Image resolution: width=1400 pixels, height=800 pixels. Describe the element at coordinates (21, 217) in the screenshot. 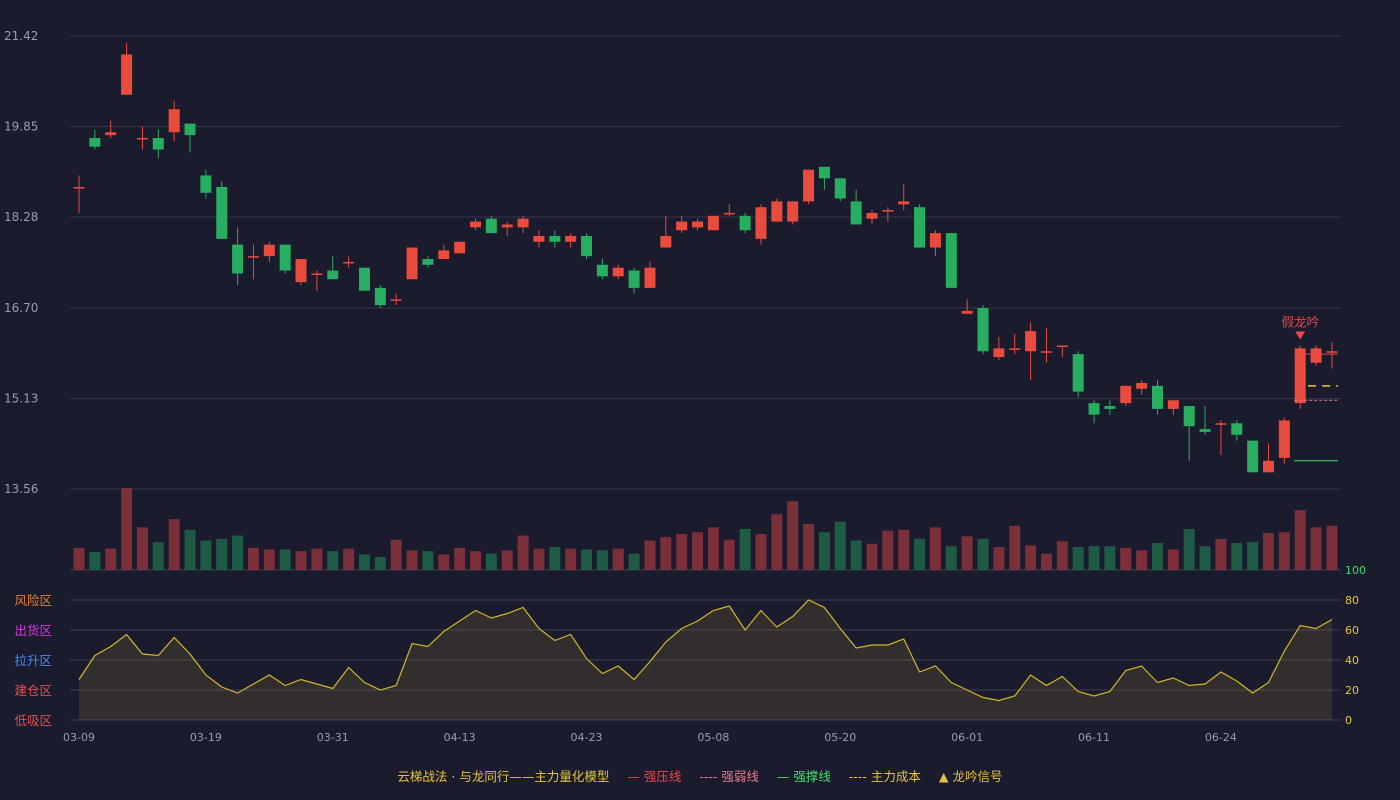

I see `price-tick-label: 18.28` at that location.